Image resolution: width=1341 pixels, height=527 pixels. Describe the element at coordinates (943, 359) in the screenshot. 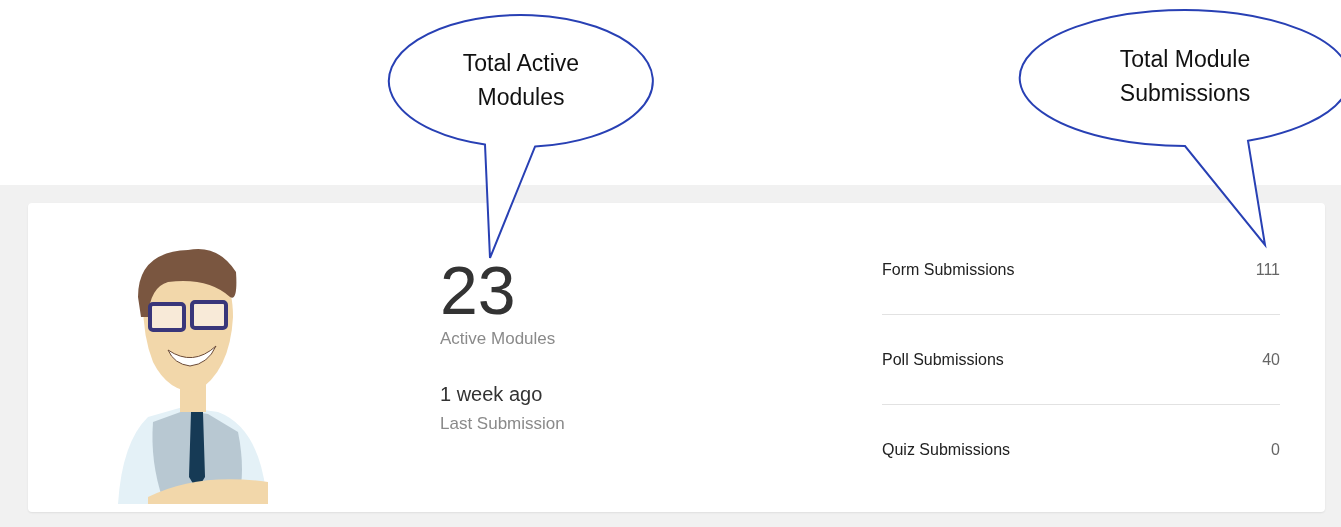

I see `submission-label: Poll Submissions` at that location.